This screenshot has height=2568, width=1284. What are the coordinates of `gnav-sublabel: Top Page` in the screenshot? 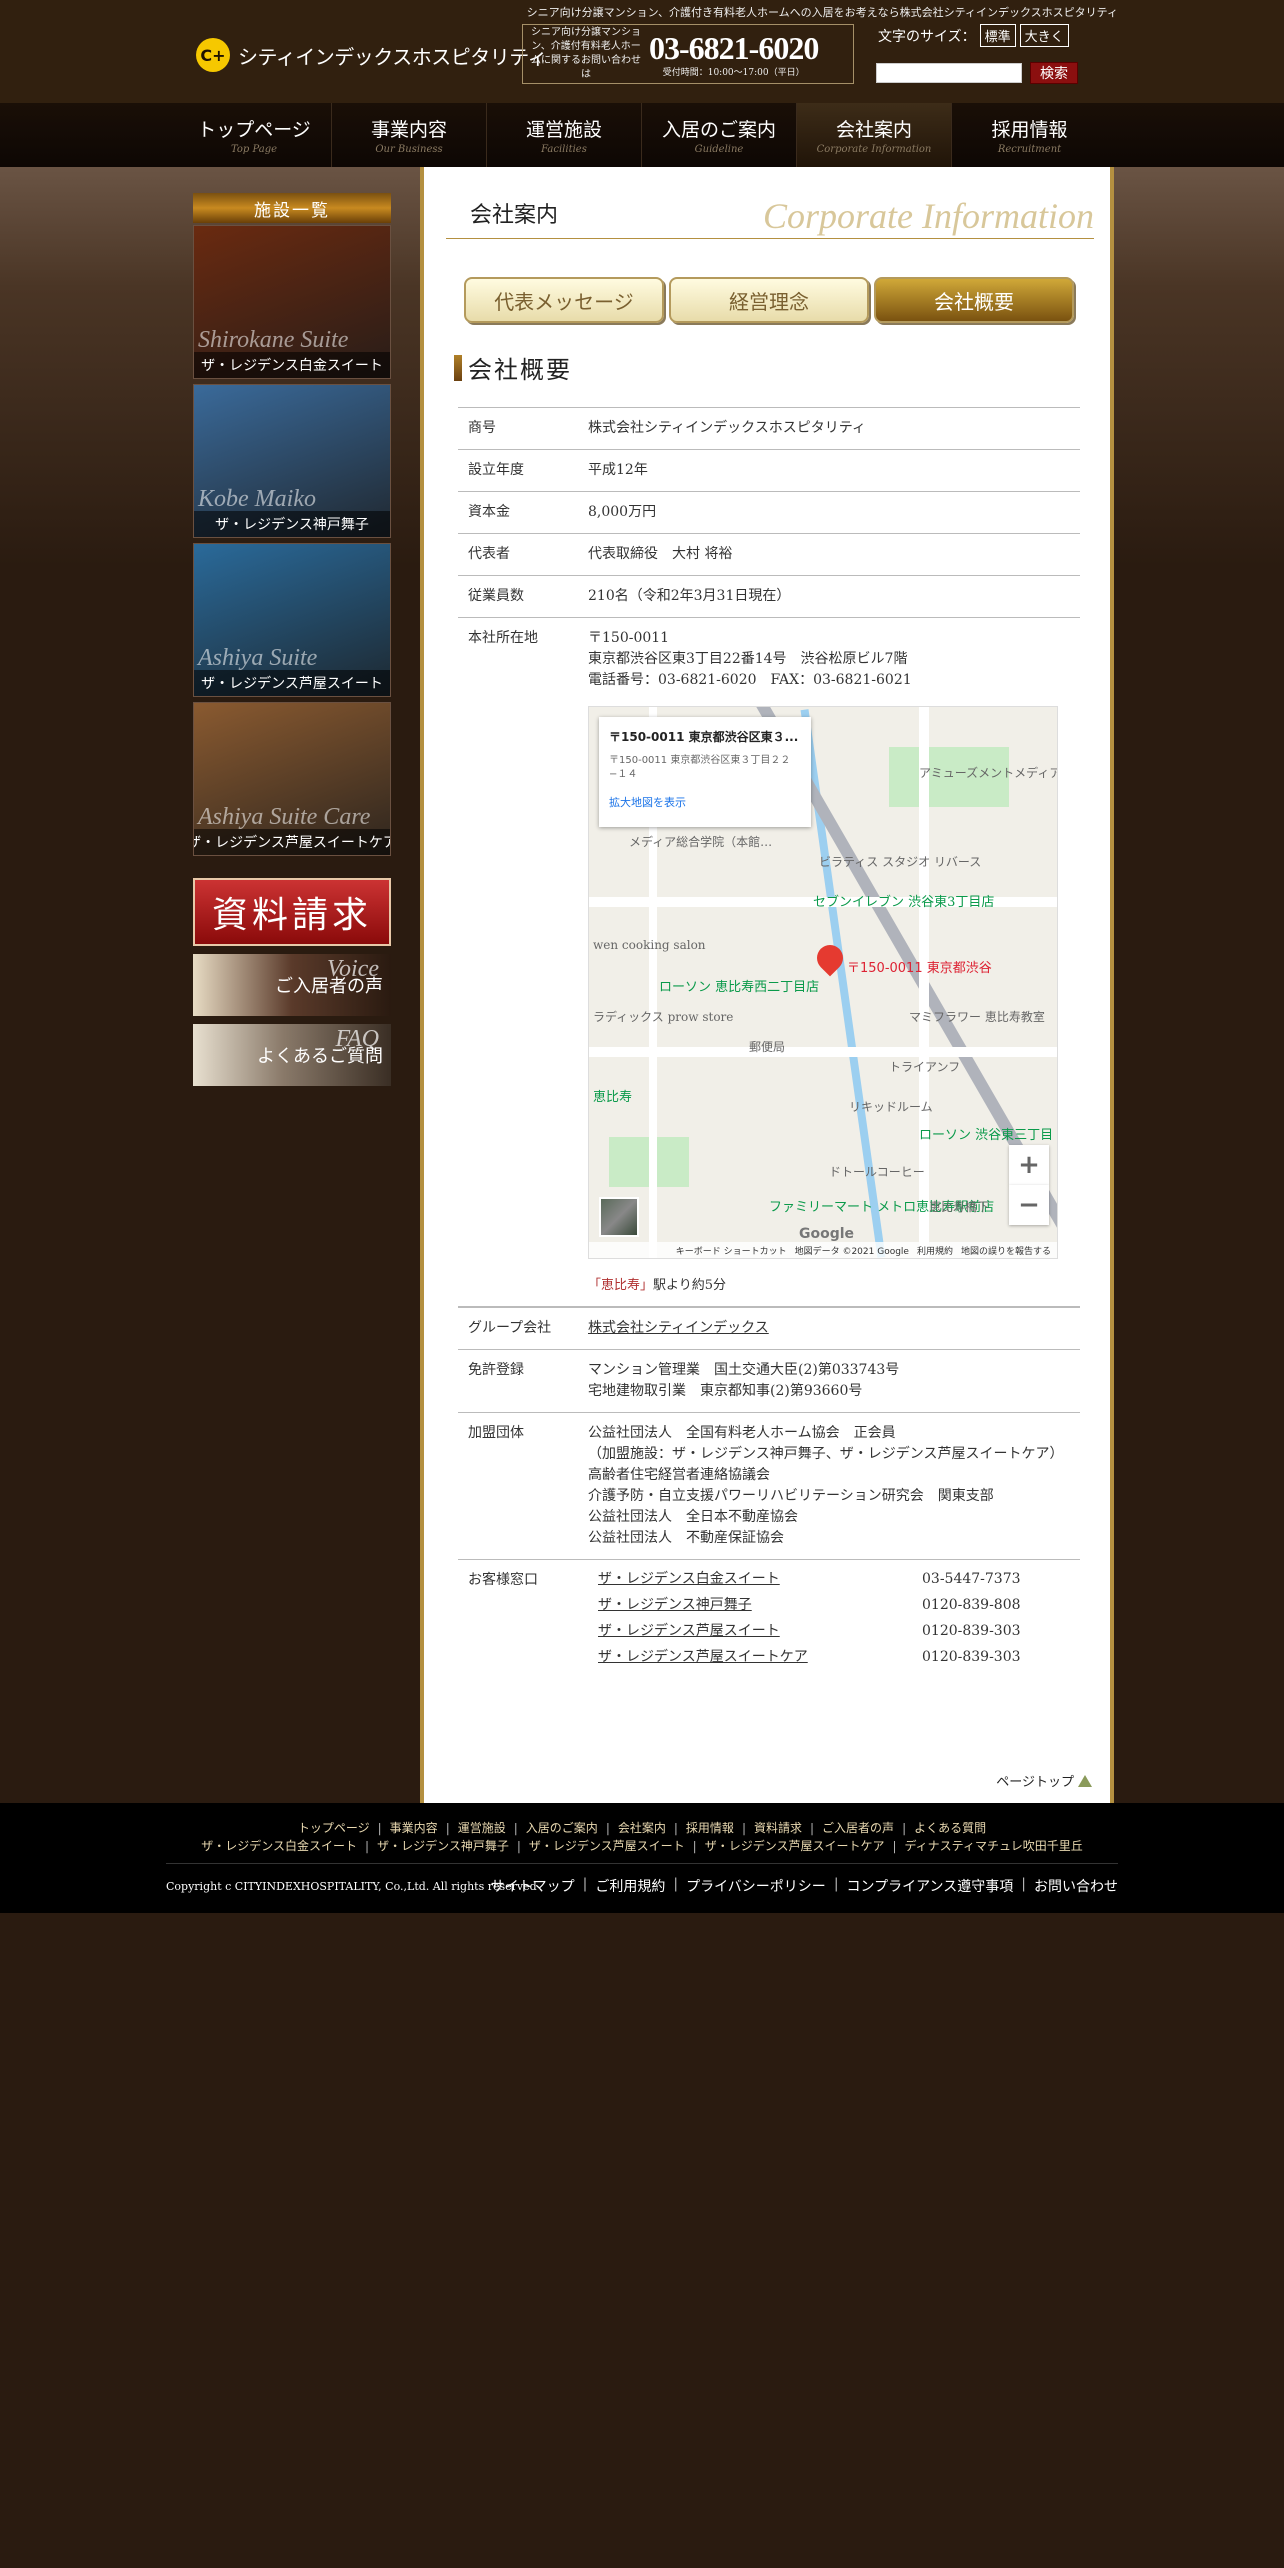 It's located at (254, 149).